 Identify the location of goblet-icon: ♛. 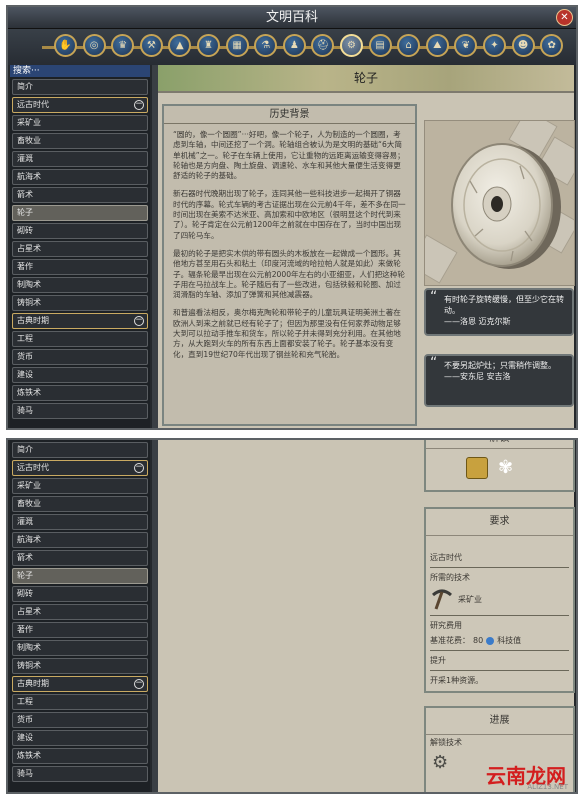
(123, 45).